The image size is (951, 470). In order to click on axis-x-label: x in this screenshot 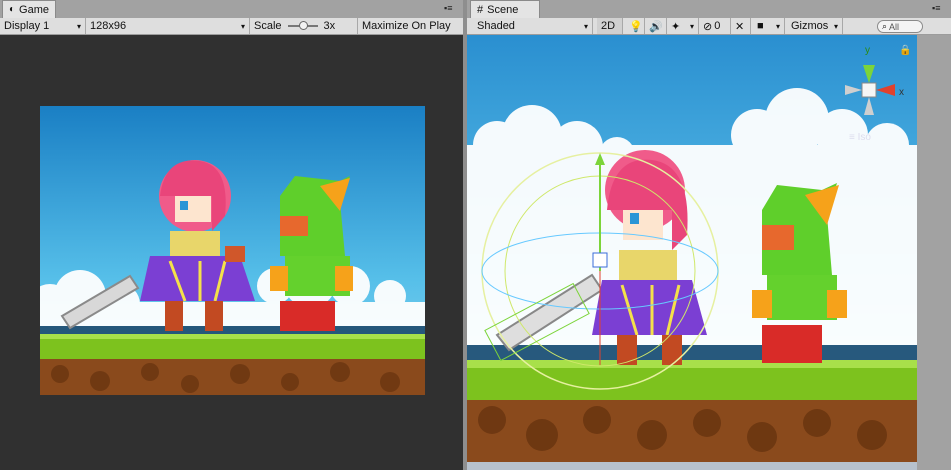, I will do `click(901, 92)`.